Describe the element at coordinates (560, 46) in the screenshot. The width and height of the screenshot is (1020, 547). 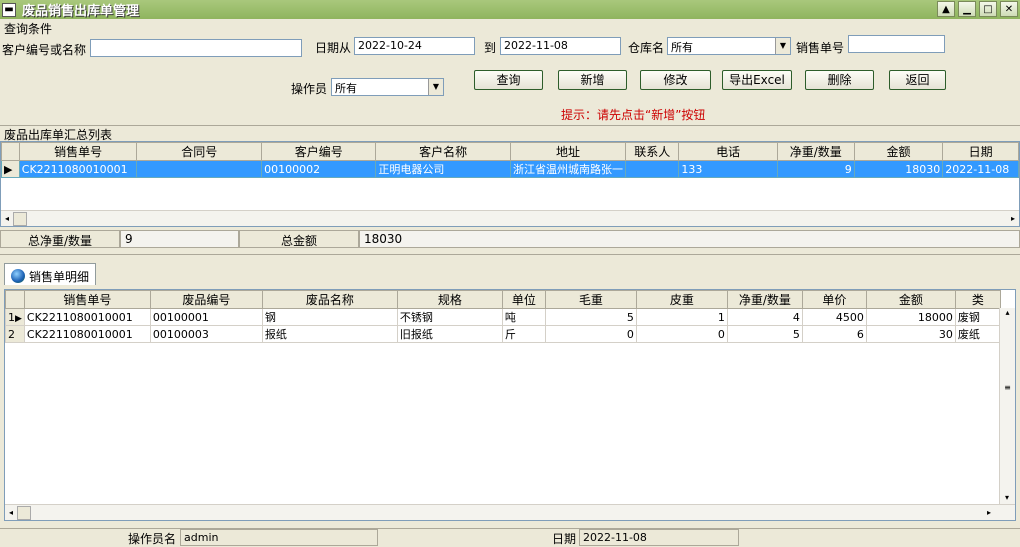
I see `date-to-input: 2022-11-08` at that location.